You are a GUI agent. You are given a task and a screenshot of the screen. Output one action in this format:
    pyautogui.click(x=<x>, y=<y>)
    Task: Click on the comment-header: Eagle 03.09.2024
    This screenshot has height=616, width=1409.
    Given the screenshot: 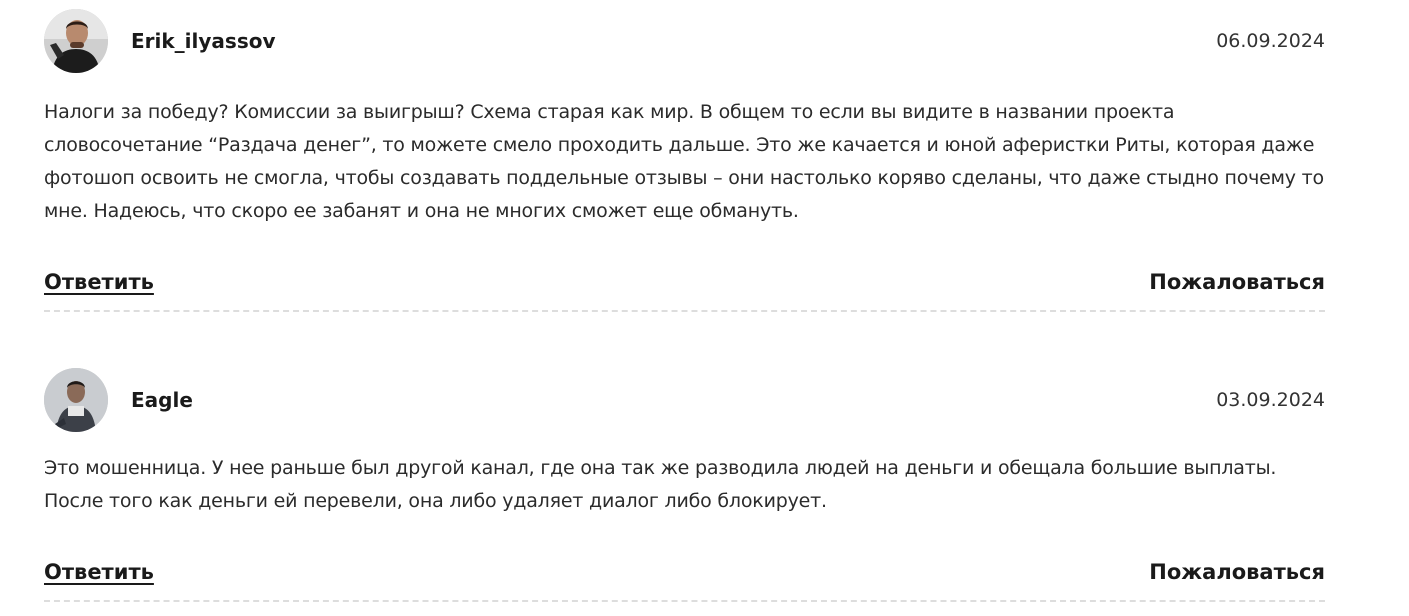 What is the action you would take?
    pyautogui.click(x=684, y=400)
    